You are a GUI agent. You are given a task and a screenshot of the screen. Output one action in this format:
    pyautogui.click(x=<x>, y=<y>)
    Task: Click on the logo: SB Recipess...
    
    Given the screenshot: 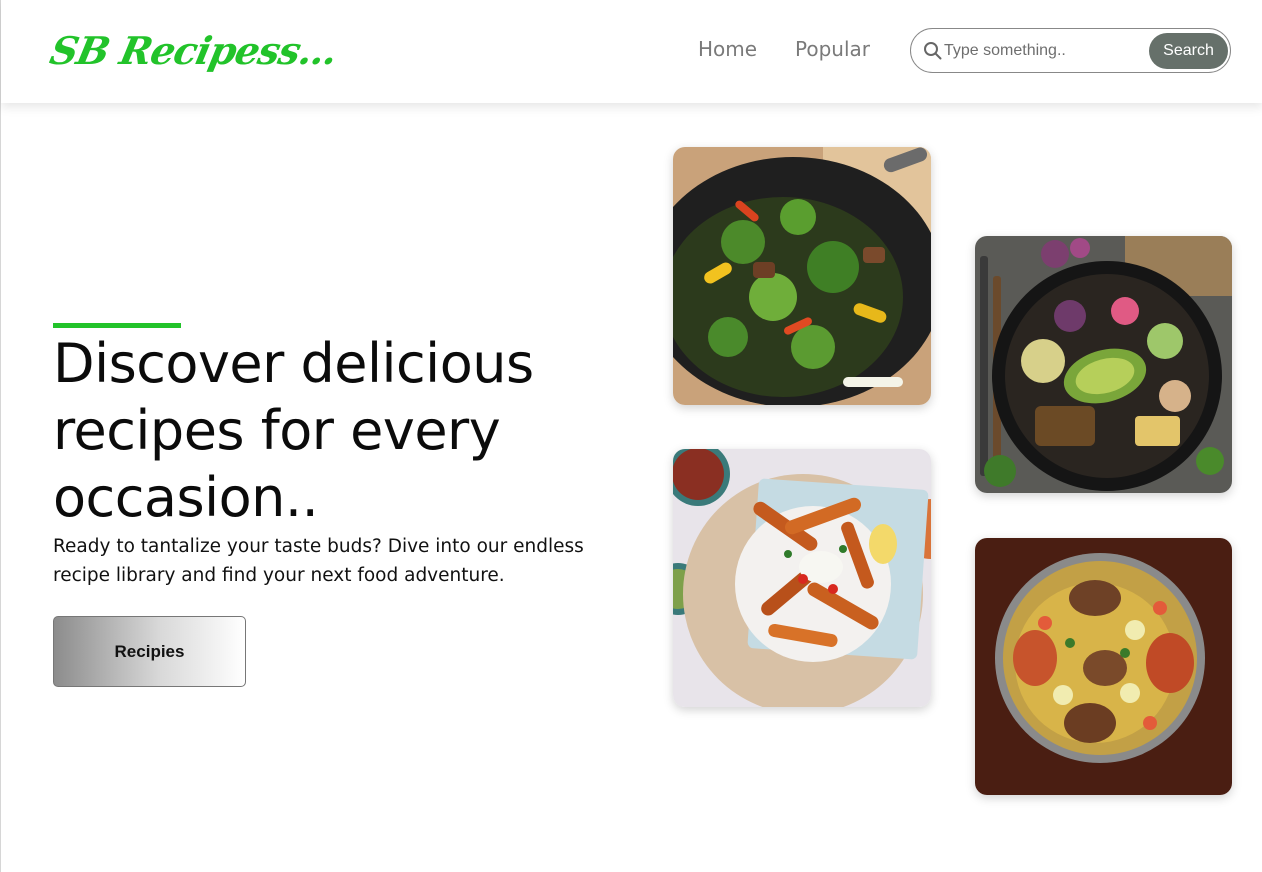 What is the action you would take?
    pyautogui.click(x=193, y=50)
    